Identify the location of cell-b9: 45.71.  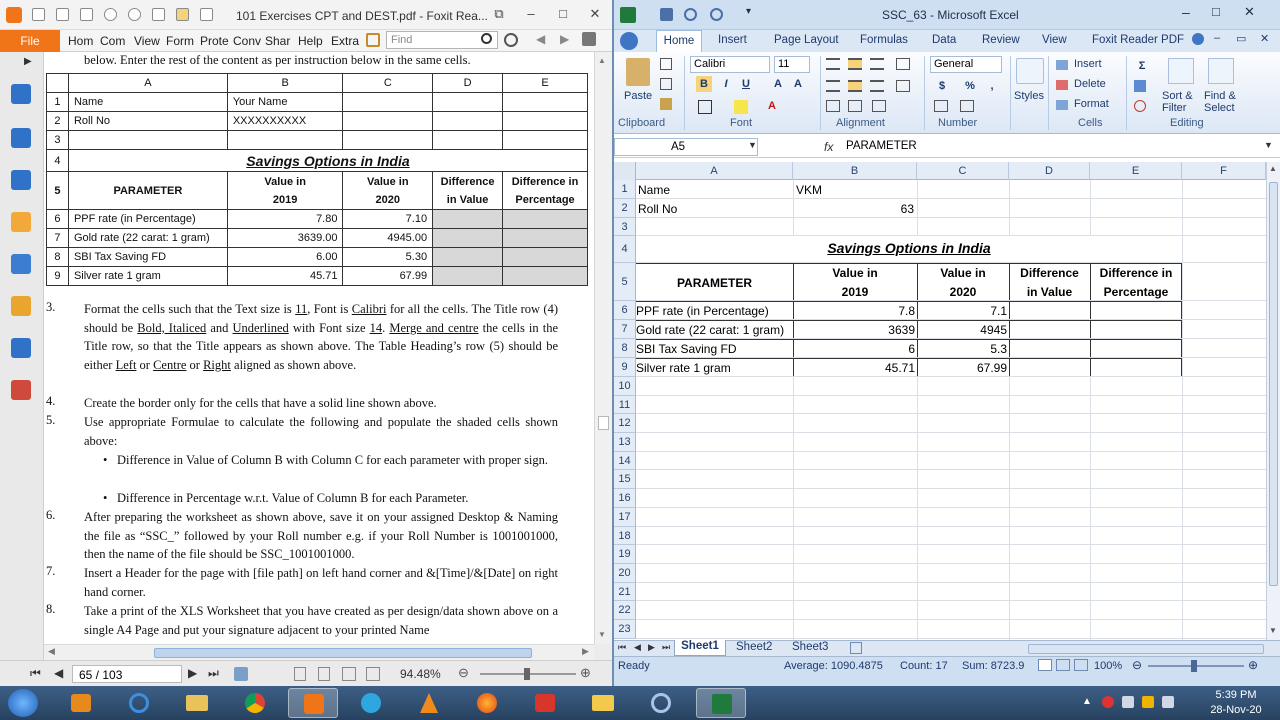
(854, 368).